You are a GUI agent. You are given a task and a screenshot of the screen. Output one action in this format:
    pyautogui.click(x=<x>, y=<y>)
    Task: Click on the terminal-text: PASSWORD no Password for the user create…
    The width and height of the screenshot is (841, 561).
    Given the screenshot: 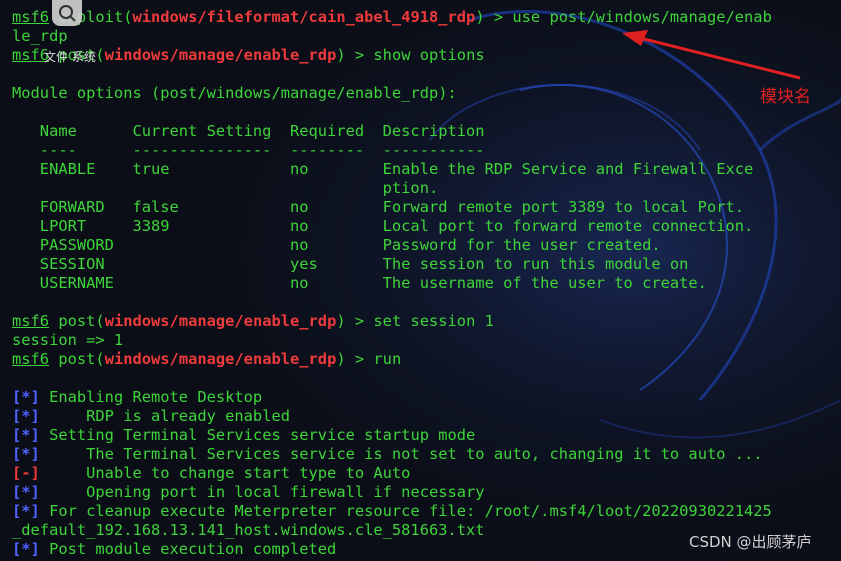 What is the action you would take?
    pyautogui.click(x=336, y=245)
    